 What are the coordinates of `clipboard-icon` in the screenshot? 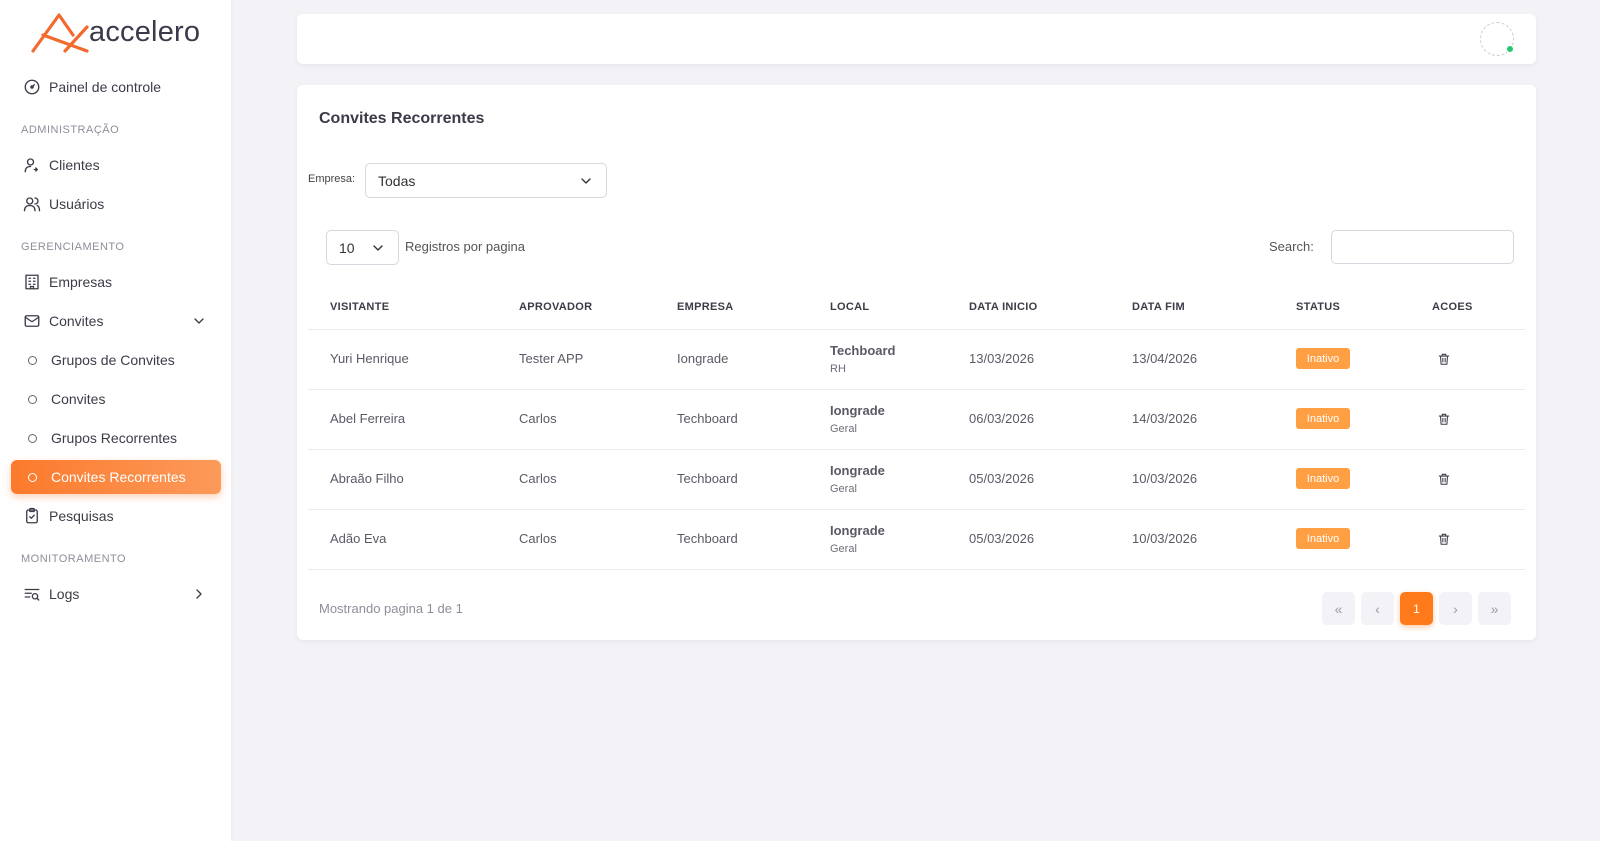 It's located at (32, 516).